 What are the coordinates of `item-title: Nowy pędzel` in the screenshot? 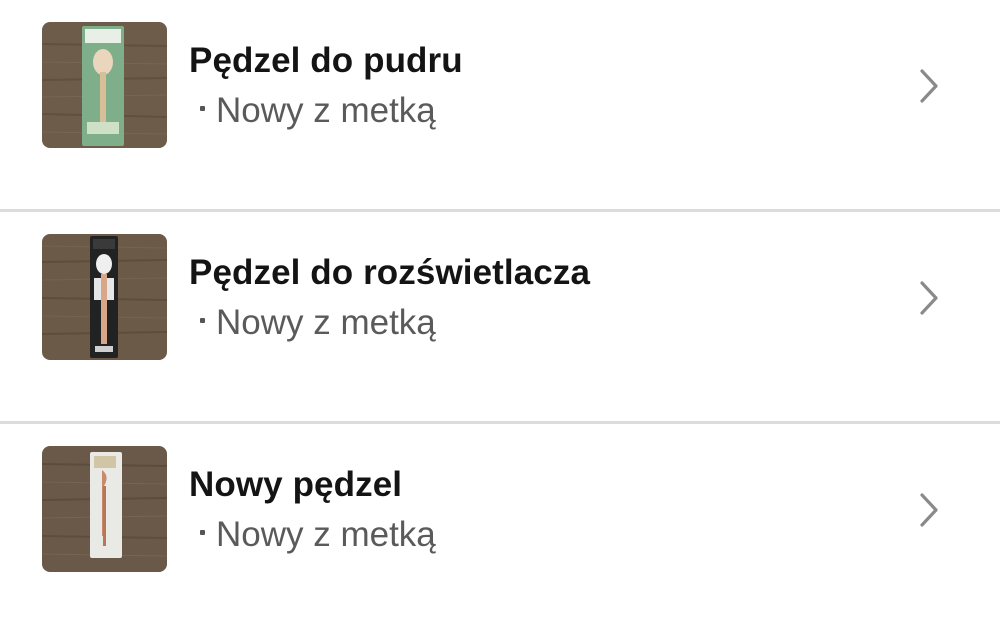 It's located at (296, 484).